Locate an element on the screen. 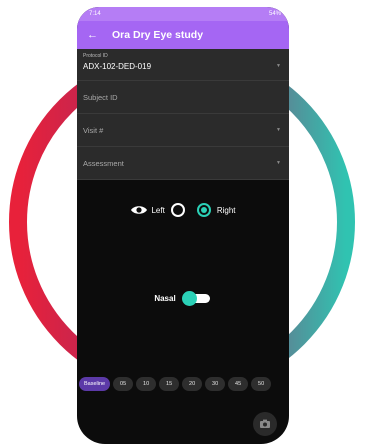 The height and width of the screenshot is (444, 367). chip-45: 45 is located at coordinates (238, 384).